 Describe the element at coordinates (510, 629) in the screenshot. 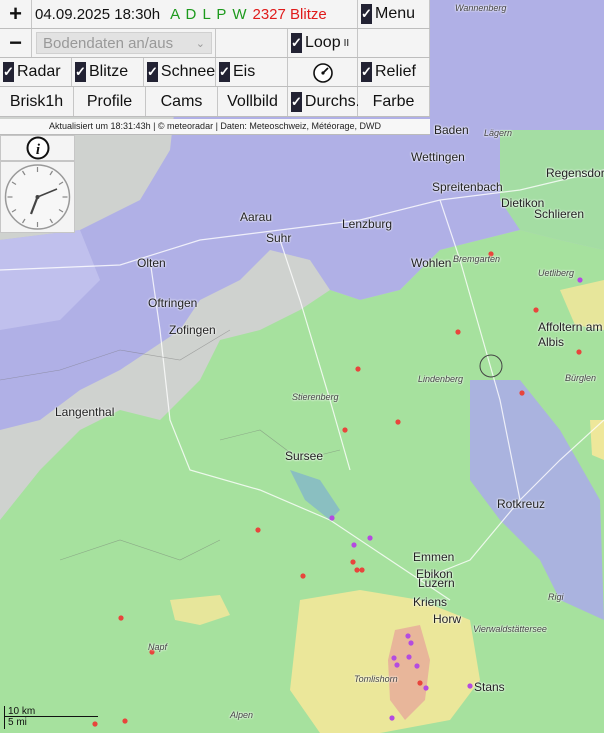

I see `map-place-label: Vierwaldstättersee` at that location.